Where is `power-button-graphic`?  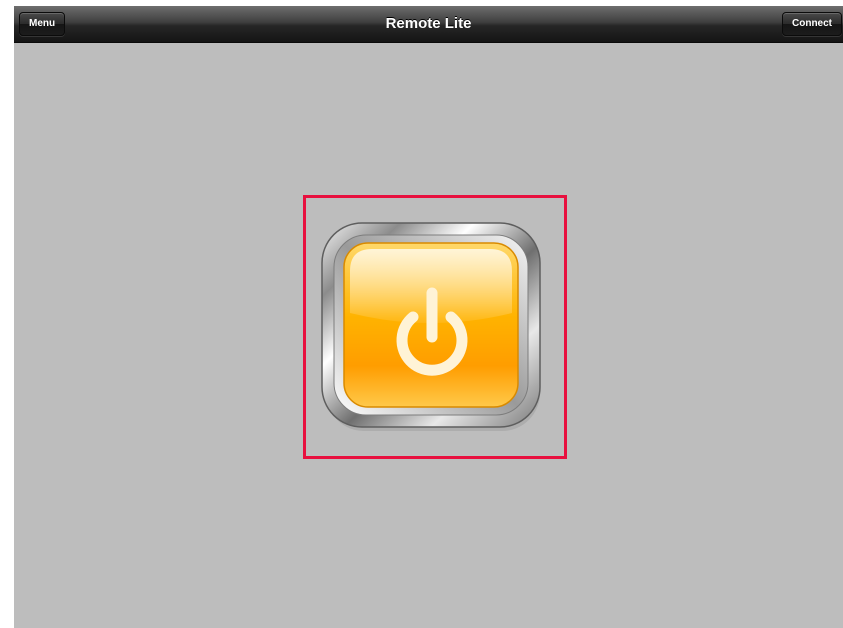 power-button-graphic is located at coordinates (431, 326).